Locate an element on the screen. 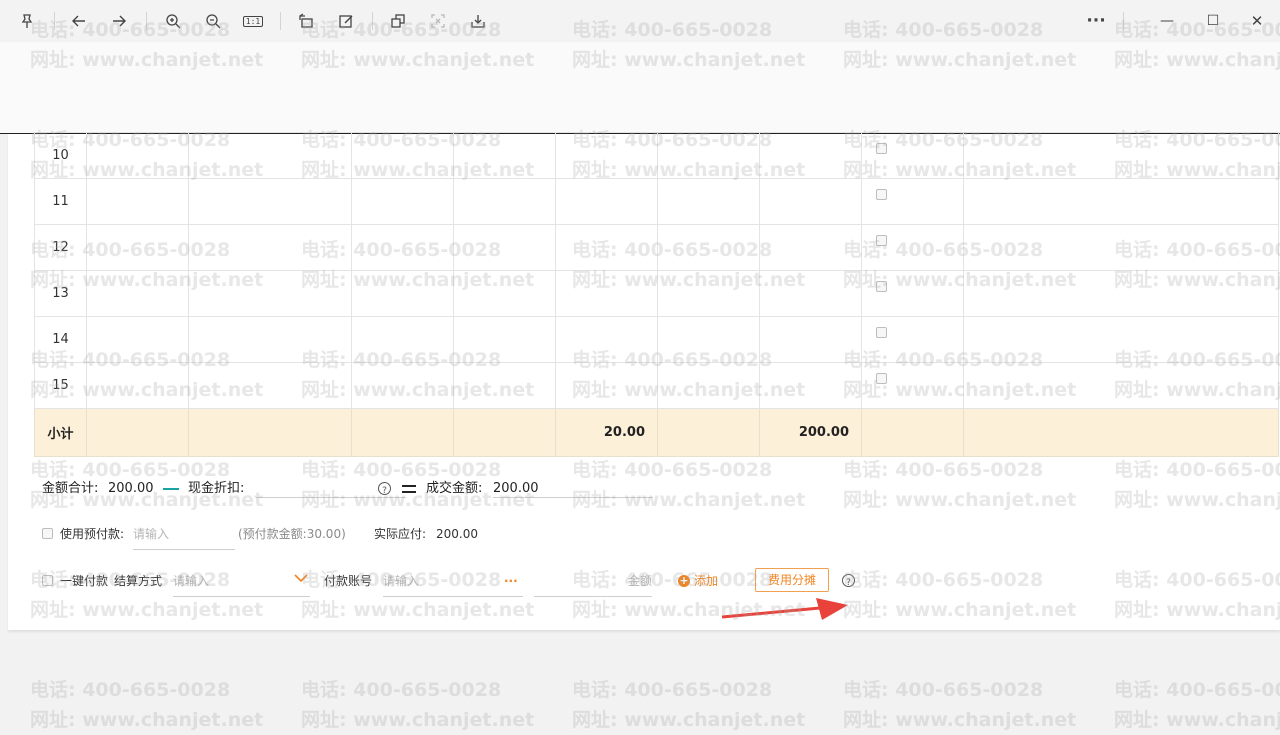 This screenshot has height=735, width=1280. subtotal-amount: 200.00 is located at coordinates (810, 432).